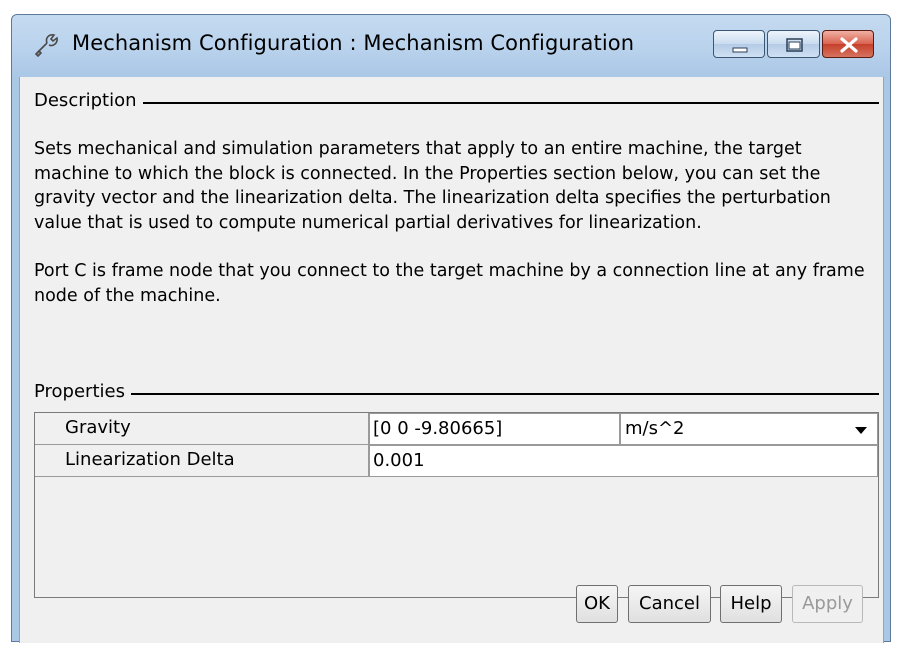 The height and width of the screenshot is (649, 901). I want to click on gravity-value-input: [0 0 -9.80665], so click(494, 429).